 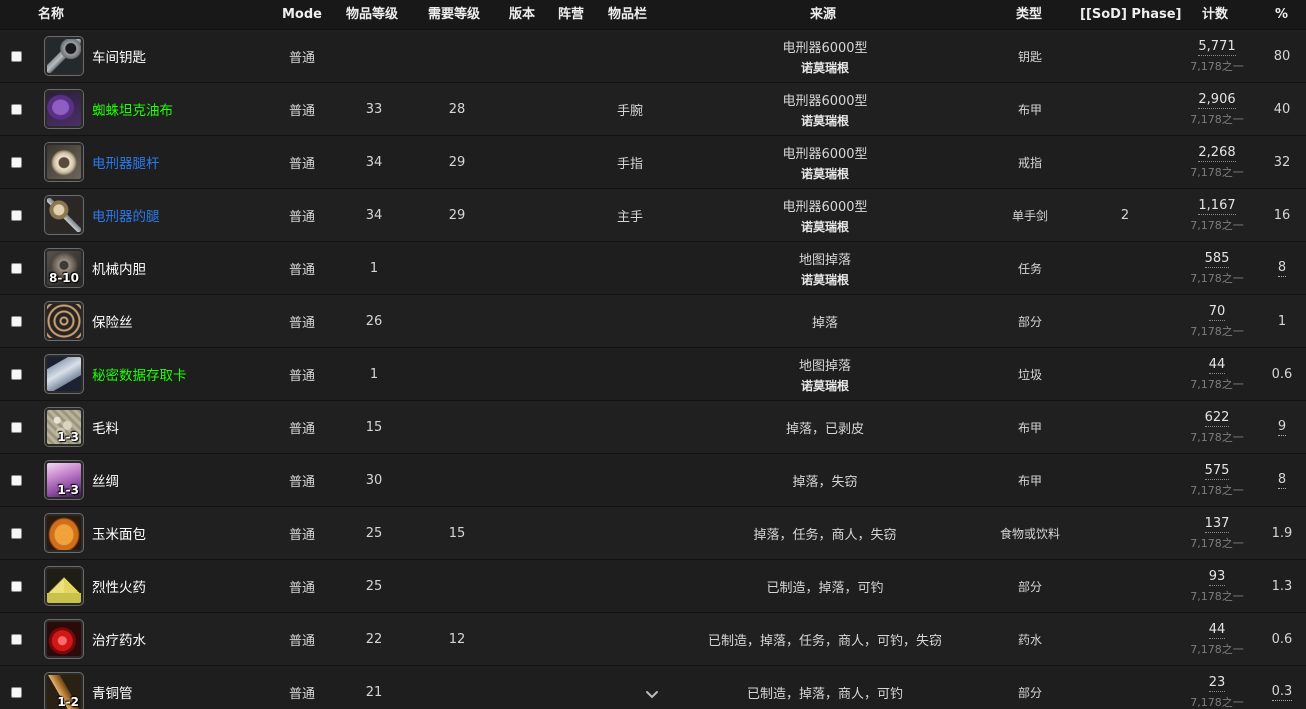 What do you see at coordinates (1217, 100) in the screenshot?
I see `count-value: 2,906` at bounding box center [1217, 100].